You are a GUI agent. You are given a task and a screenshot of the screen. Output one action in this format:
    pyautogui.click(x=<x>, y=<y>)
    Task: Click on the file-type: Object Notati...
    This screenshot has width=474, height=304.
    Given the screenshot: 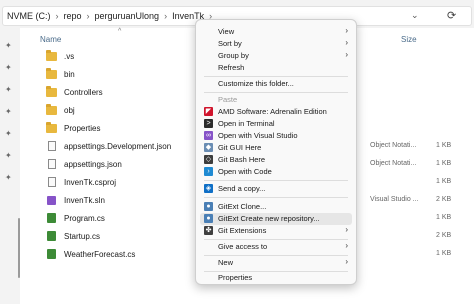 What is the action you would take?
    pyautogui.click(x=393, y=163)
    